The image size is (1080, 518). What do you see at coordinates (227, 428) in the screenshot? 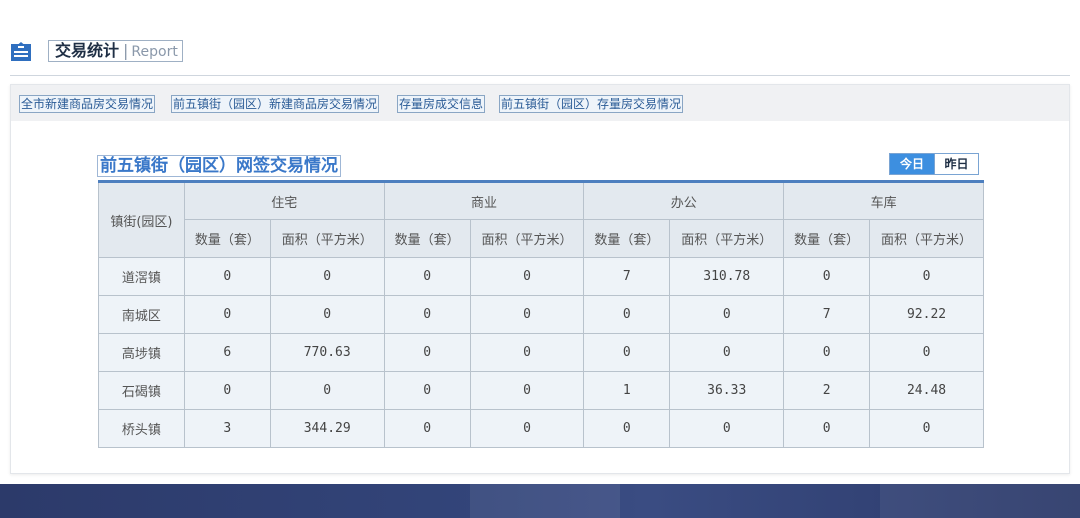
I see `value-cell: 3` at bounding box center [227, 428].